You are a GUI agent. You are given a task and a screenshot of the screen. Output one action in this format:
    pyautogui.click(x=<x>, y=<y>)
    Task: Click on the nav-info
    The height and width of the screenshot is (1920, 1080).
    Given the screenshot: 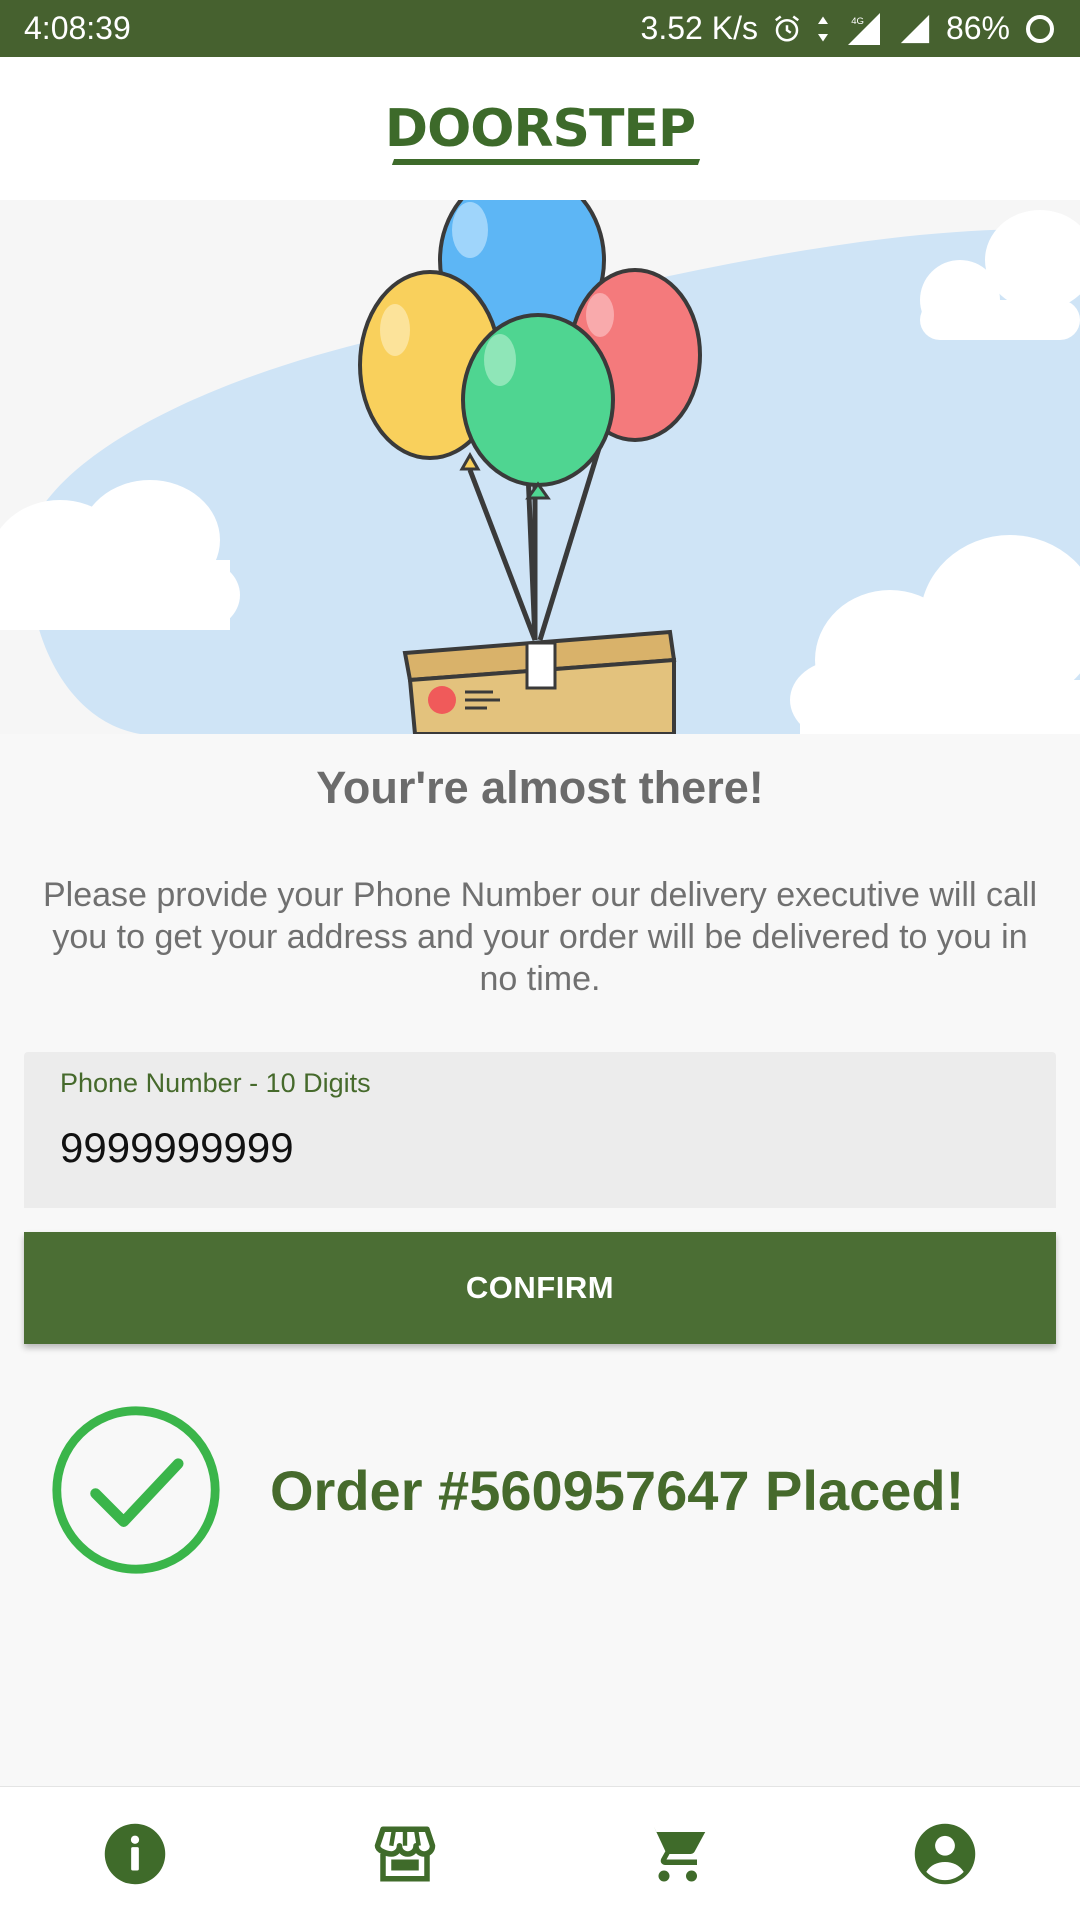 What is the action you would take?
    pyautogui.click(x=135, y=1854)
    